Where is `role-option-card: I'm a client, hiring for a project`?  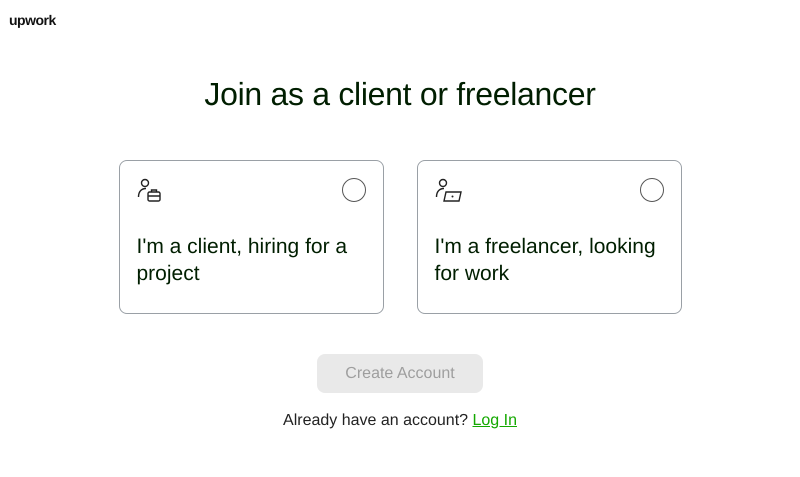 role-option-card: I'm a client, hiring for a project is located at coordinates (251, 237).